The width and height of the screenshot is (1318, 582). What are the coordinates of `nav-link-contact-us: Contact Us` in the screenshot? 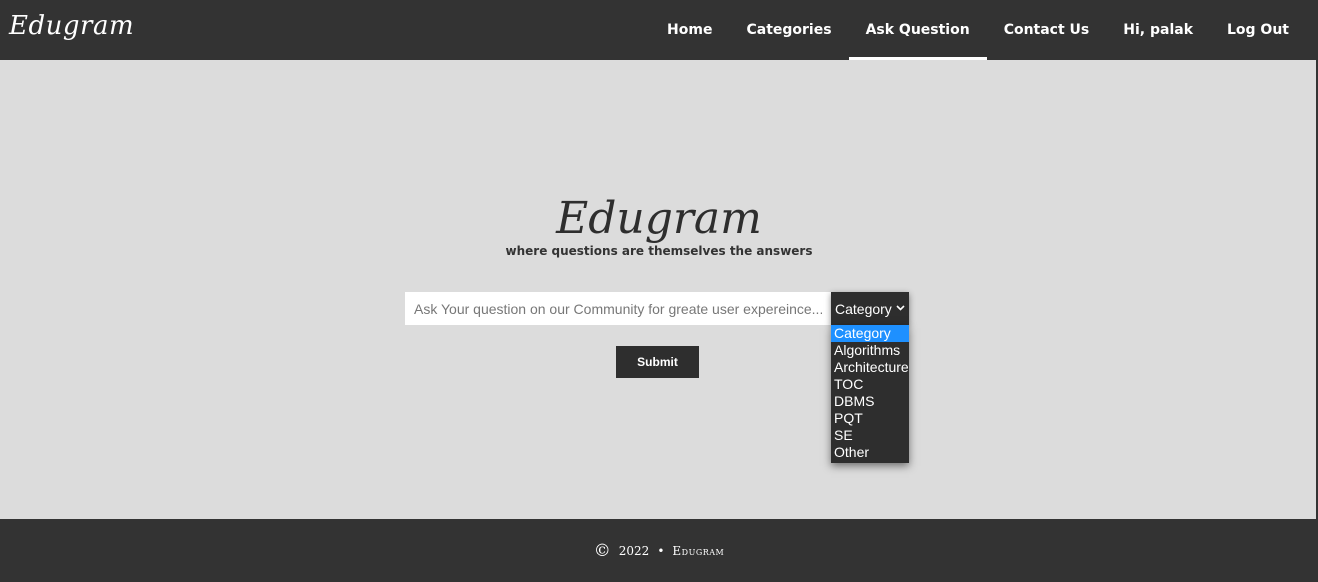 It's located at (1047, 30).